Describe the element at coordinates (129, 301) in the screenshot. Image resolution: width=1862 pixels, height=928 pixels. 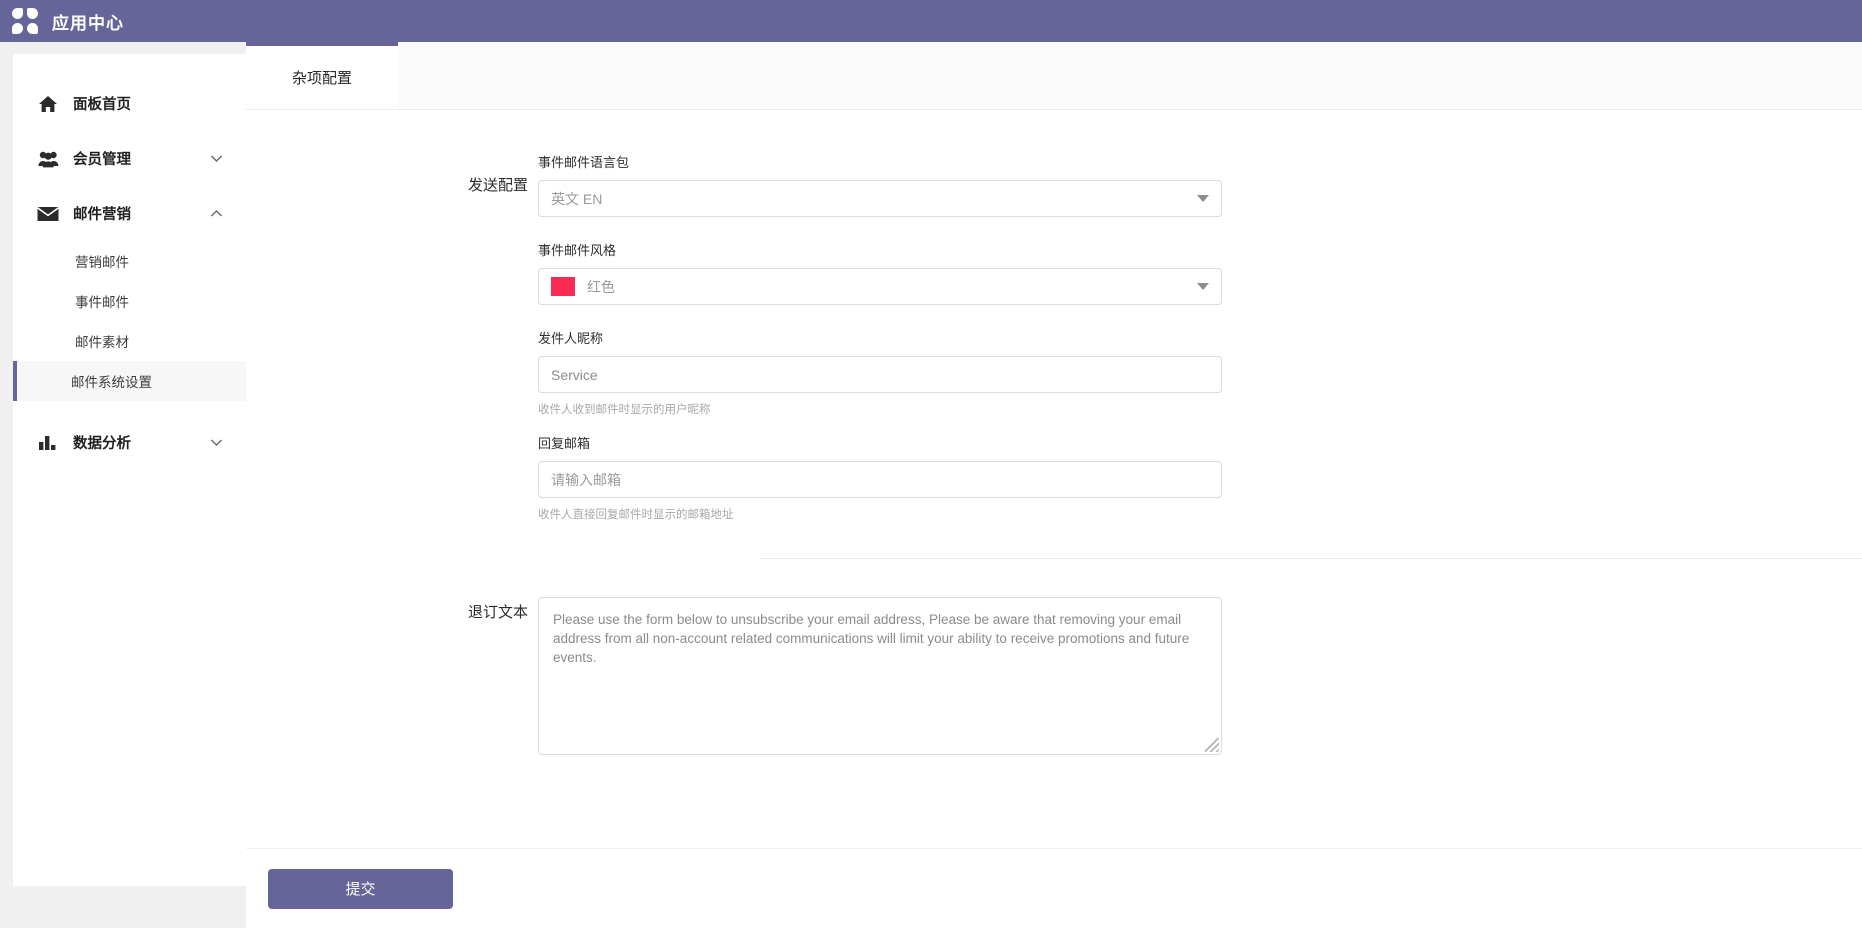
I see `sidebar-subitem-event-mail: 事件邮件` at that location.